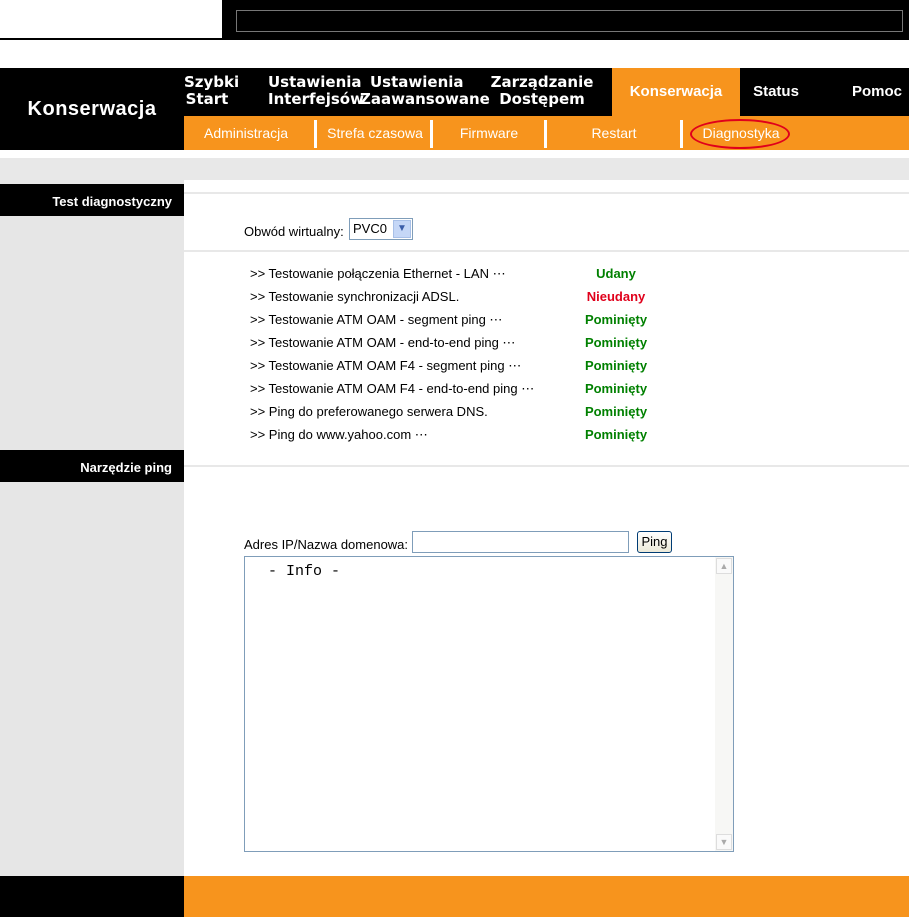  What do you see at coordinates (614, 133) in the screenshot?
I see `subnav-restart: Restart` at bounding box center [614, 133].